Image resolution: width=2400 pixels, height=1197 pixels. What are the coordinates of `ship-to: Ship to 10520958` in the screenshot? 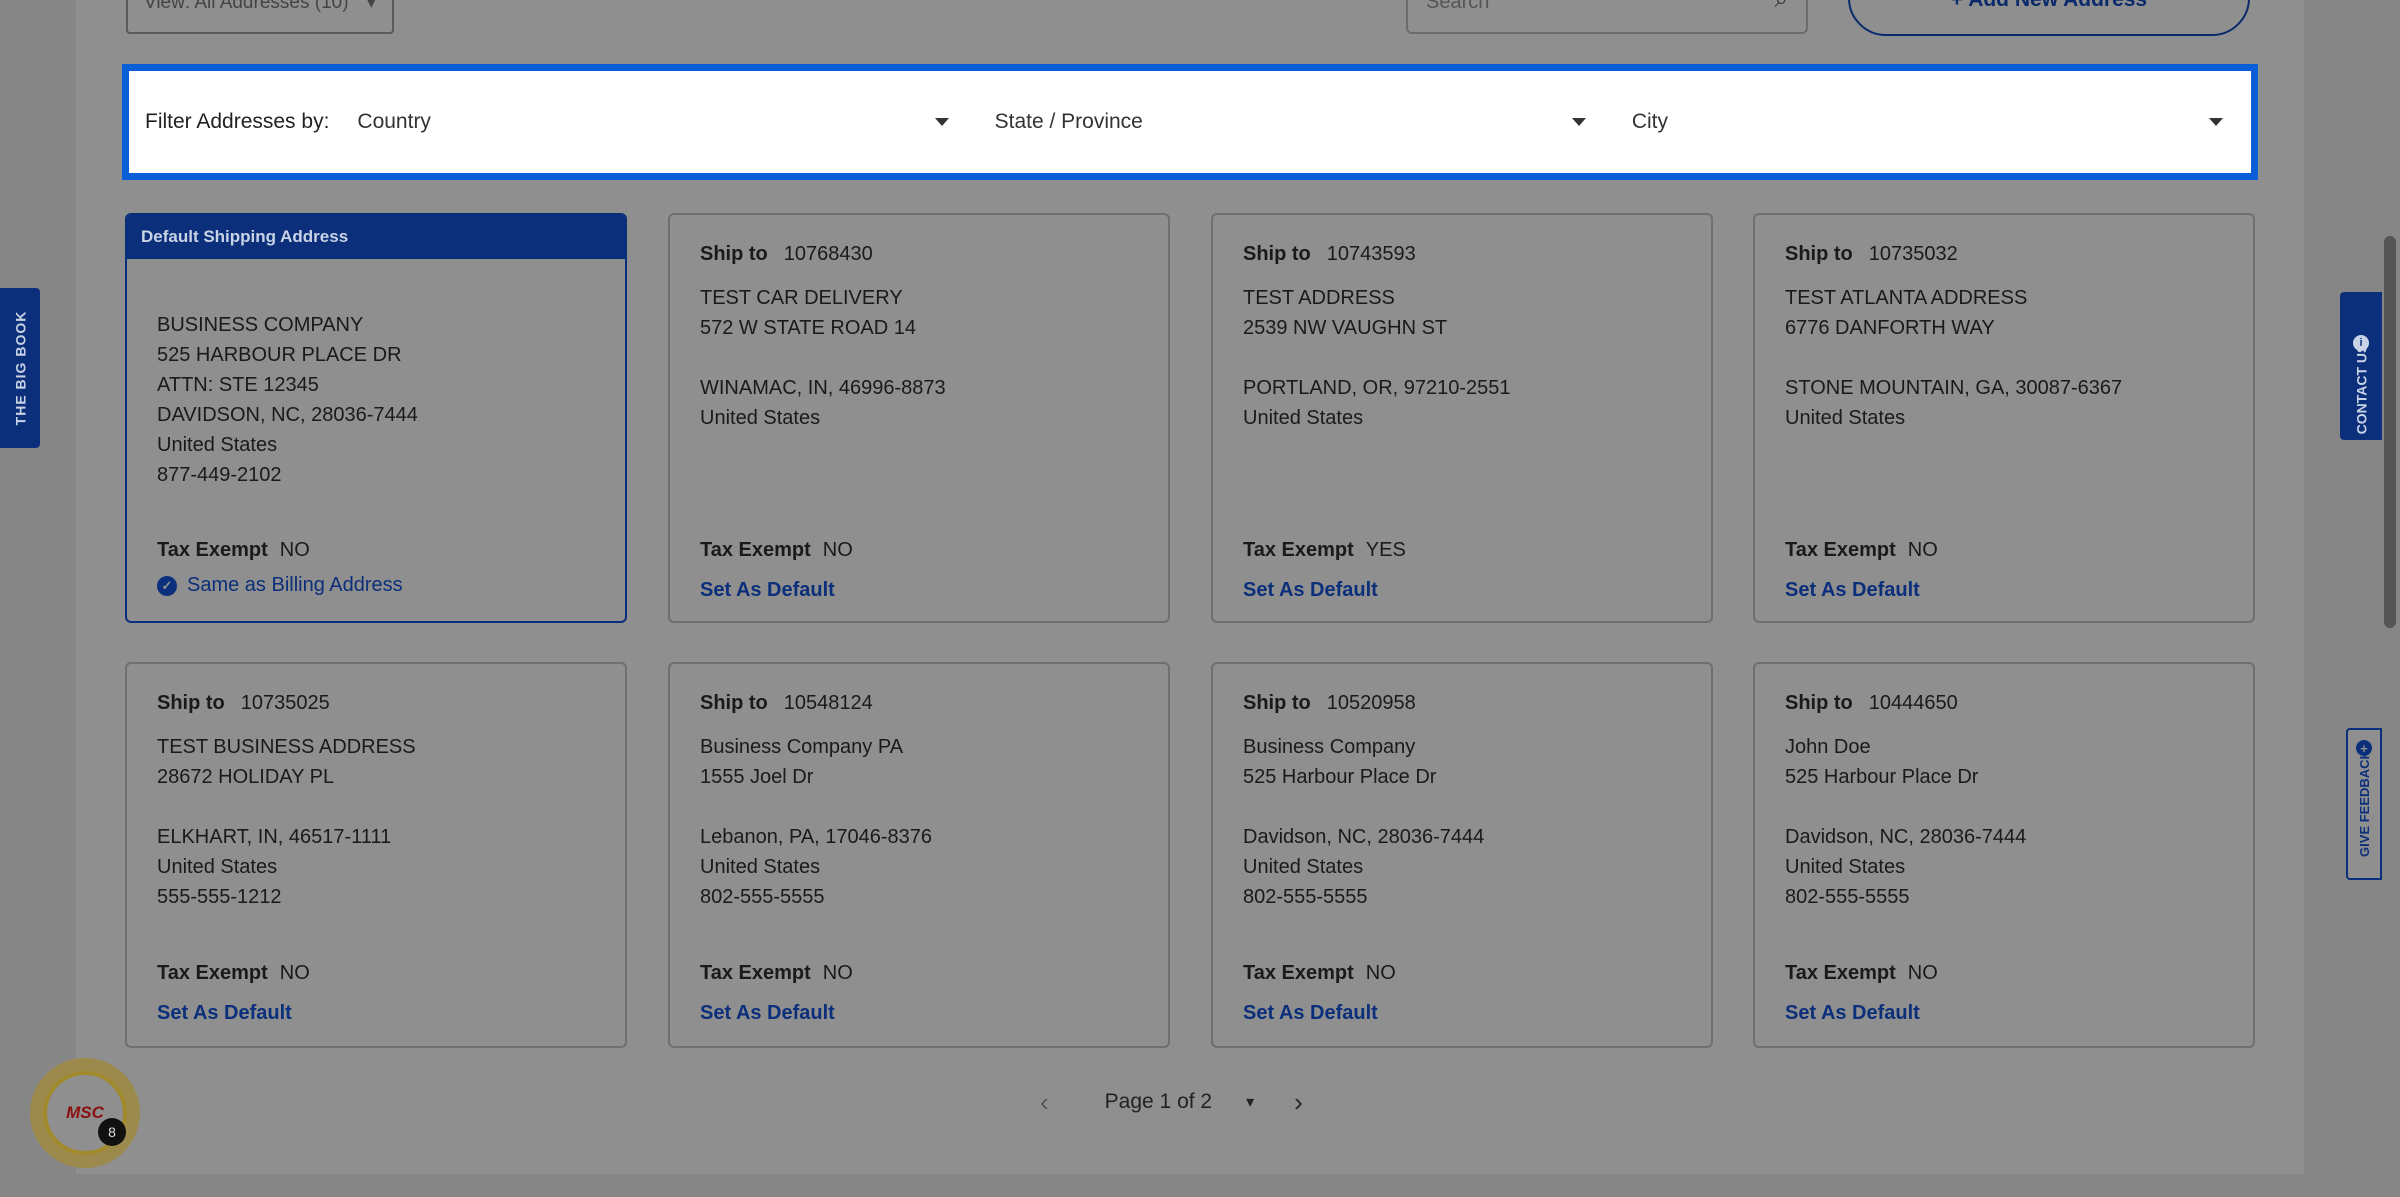 It's located at (1329, 703).